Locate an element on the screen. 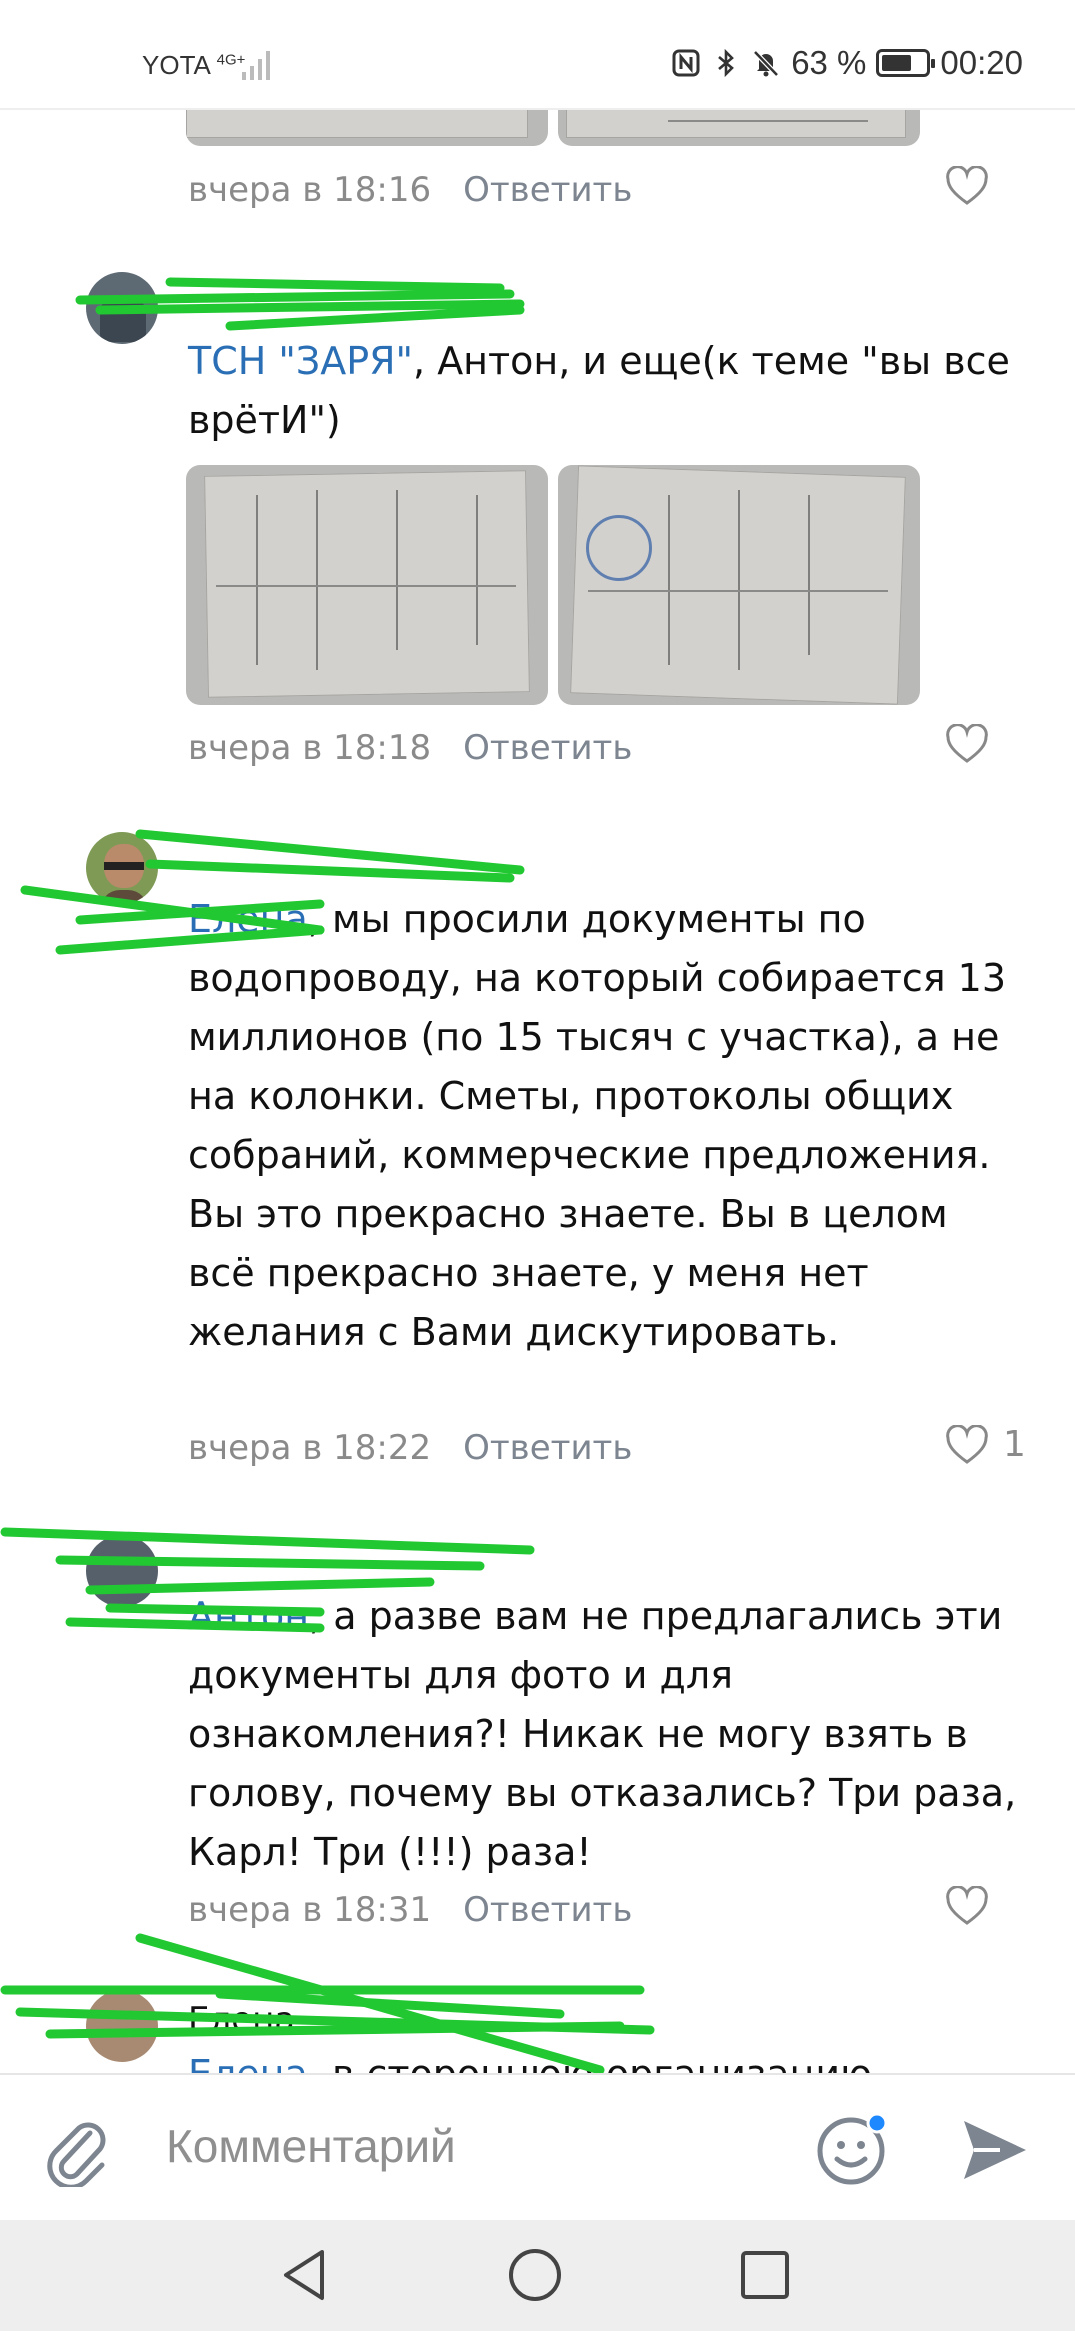 The height and width of the screenshot is (2331, 1075). like-count: 1 is located at coordinates (1014, 1444).